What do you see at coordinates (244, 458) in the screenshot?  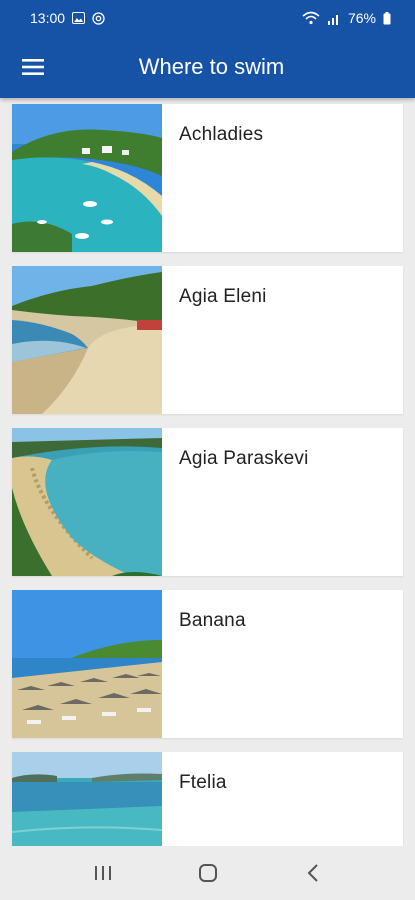 I see `beach-name: Agia Paraskevi` at bounding box center [244, 458].